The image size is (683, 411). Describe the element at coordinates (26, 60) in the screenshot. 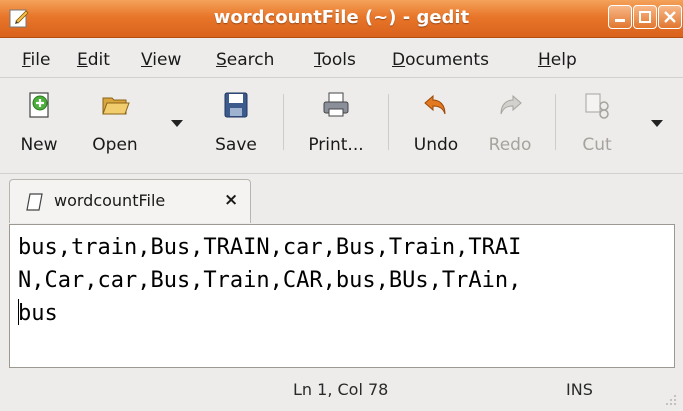

I see `menu-file-mnemonic: F` at that location.